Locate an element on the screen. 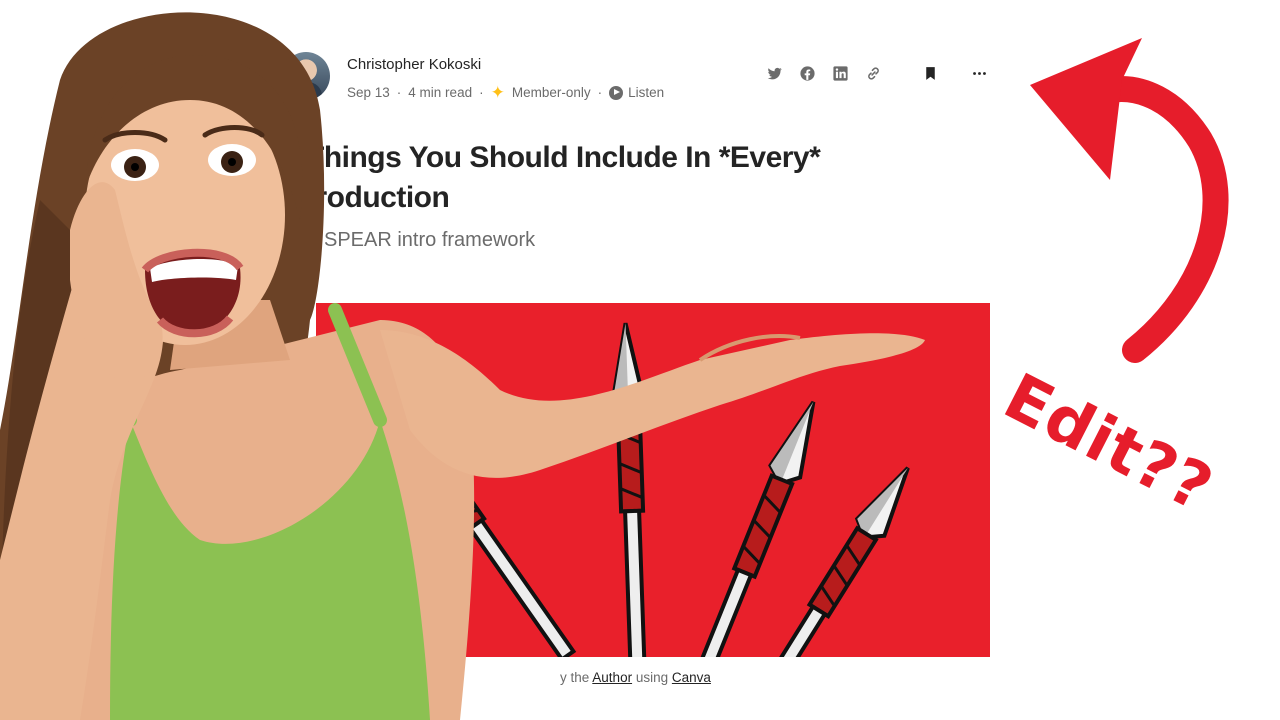 Image resolution: width=1280 pixels, height=720 pixels. curved-arrow-icon is located at coordinates (1129, 200).